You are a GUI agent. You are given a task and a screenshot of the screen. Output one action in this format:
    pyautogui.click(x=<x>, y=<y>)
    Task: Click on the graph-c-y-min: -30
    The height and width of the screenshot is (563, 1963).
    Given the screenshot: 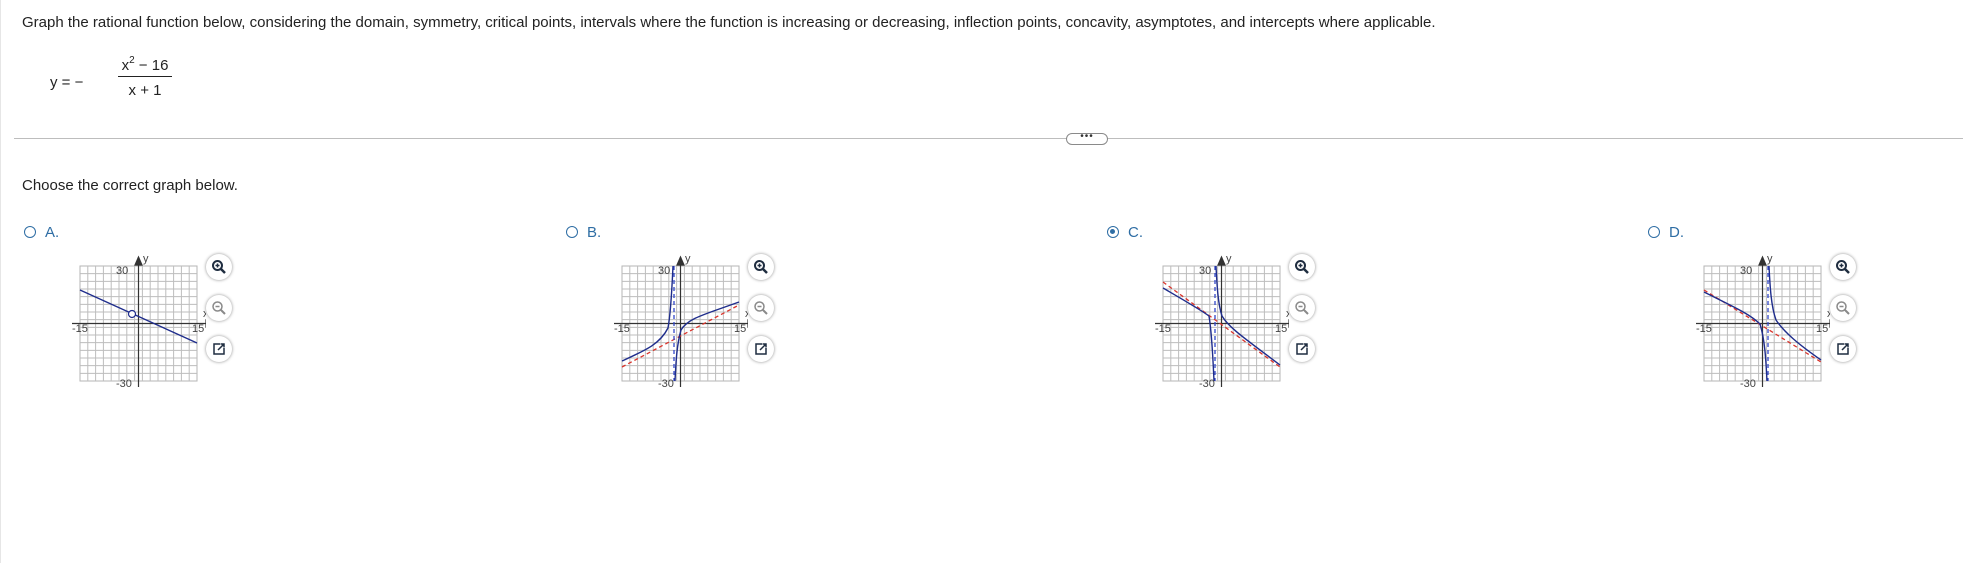 What is the action you would take?
    pyautogui.click(x=1207, y=384)
    